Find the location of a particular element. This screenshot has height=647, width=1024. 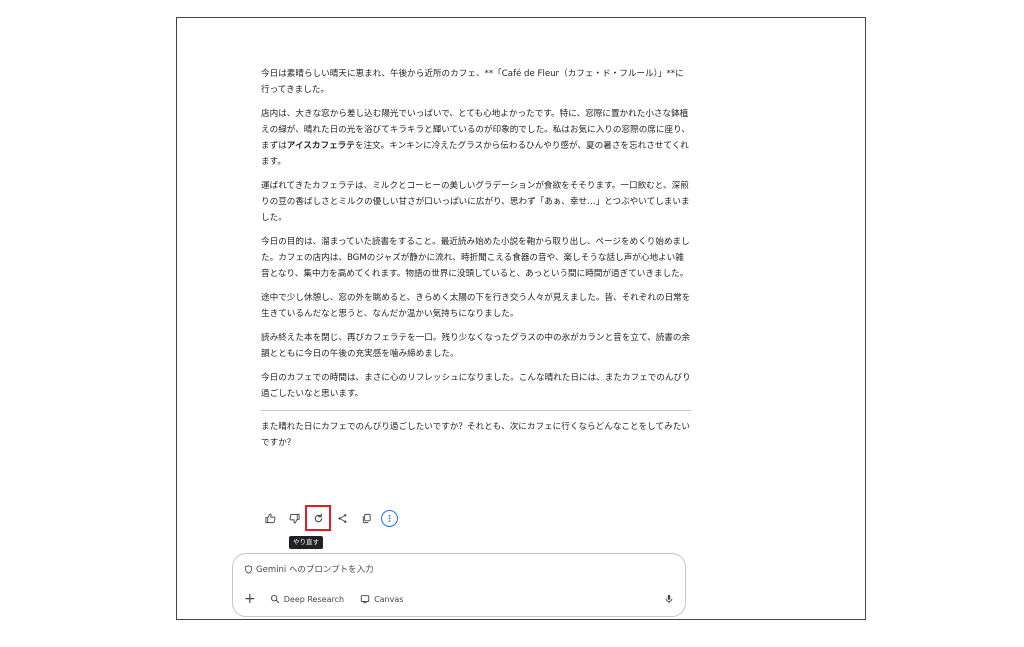

prompt-placeholder: Gemini へのプロンプトを入力 is located at coordinates (315, 570).